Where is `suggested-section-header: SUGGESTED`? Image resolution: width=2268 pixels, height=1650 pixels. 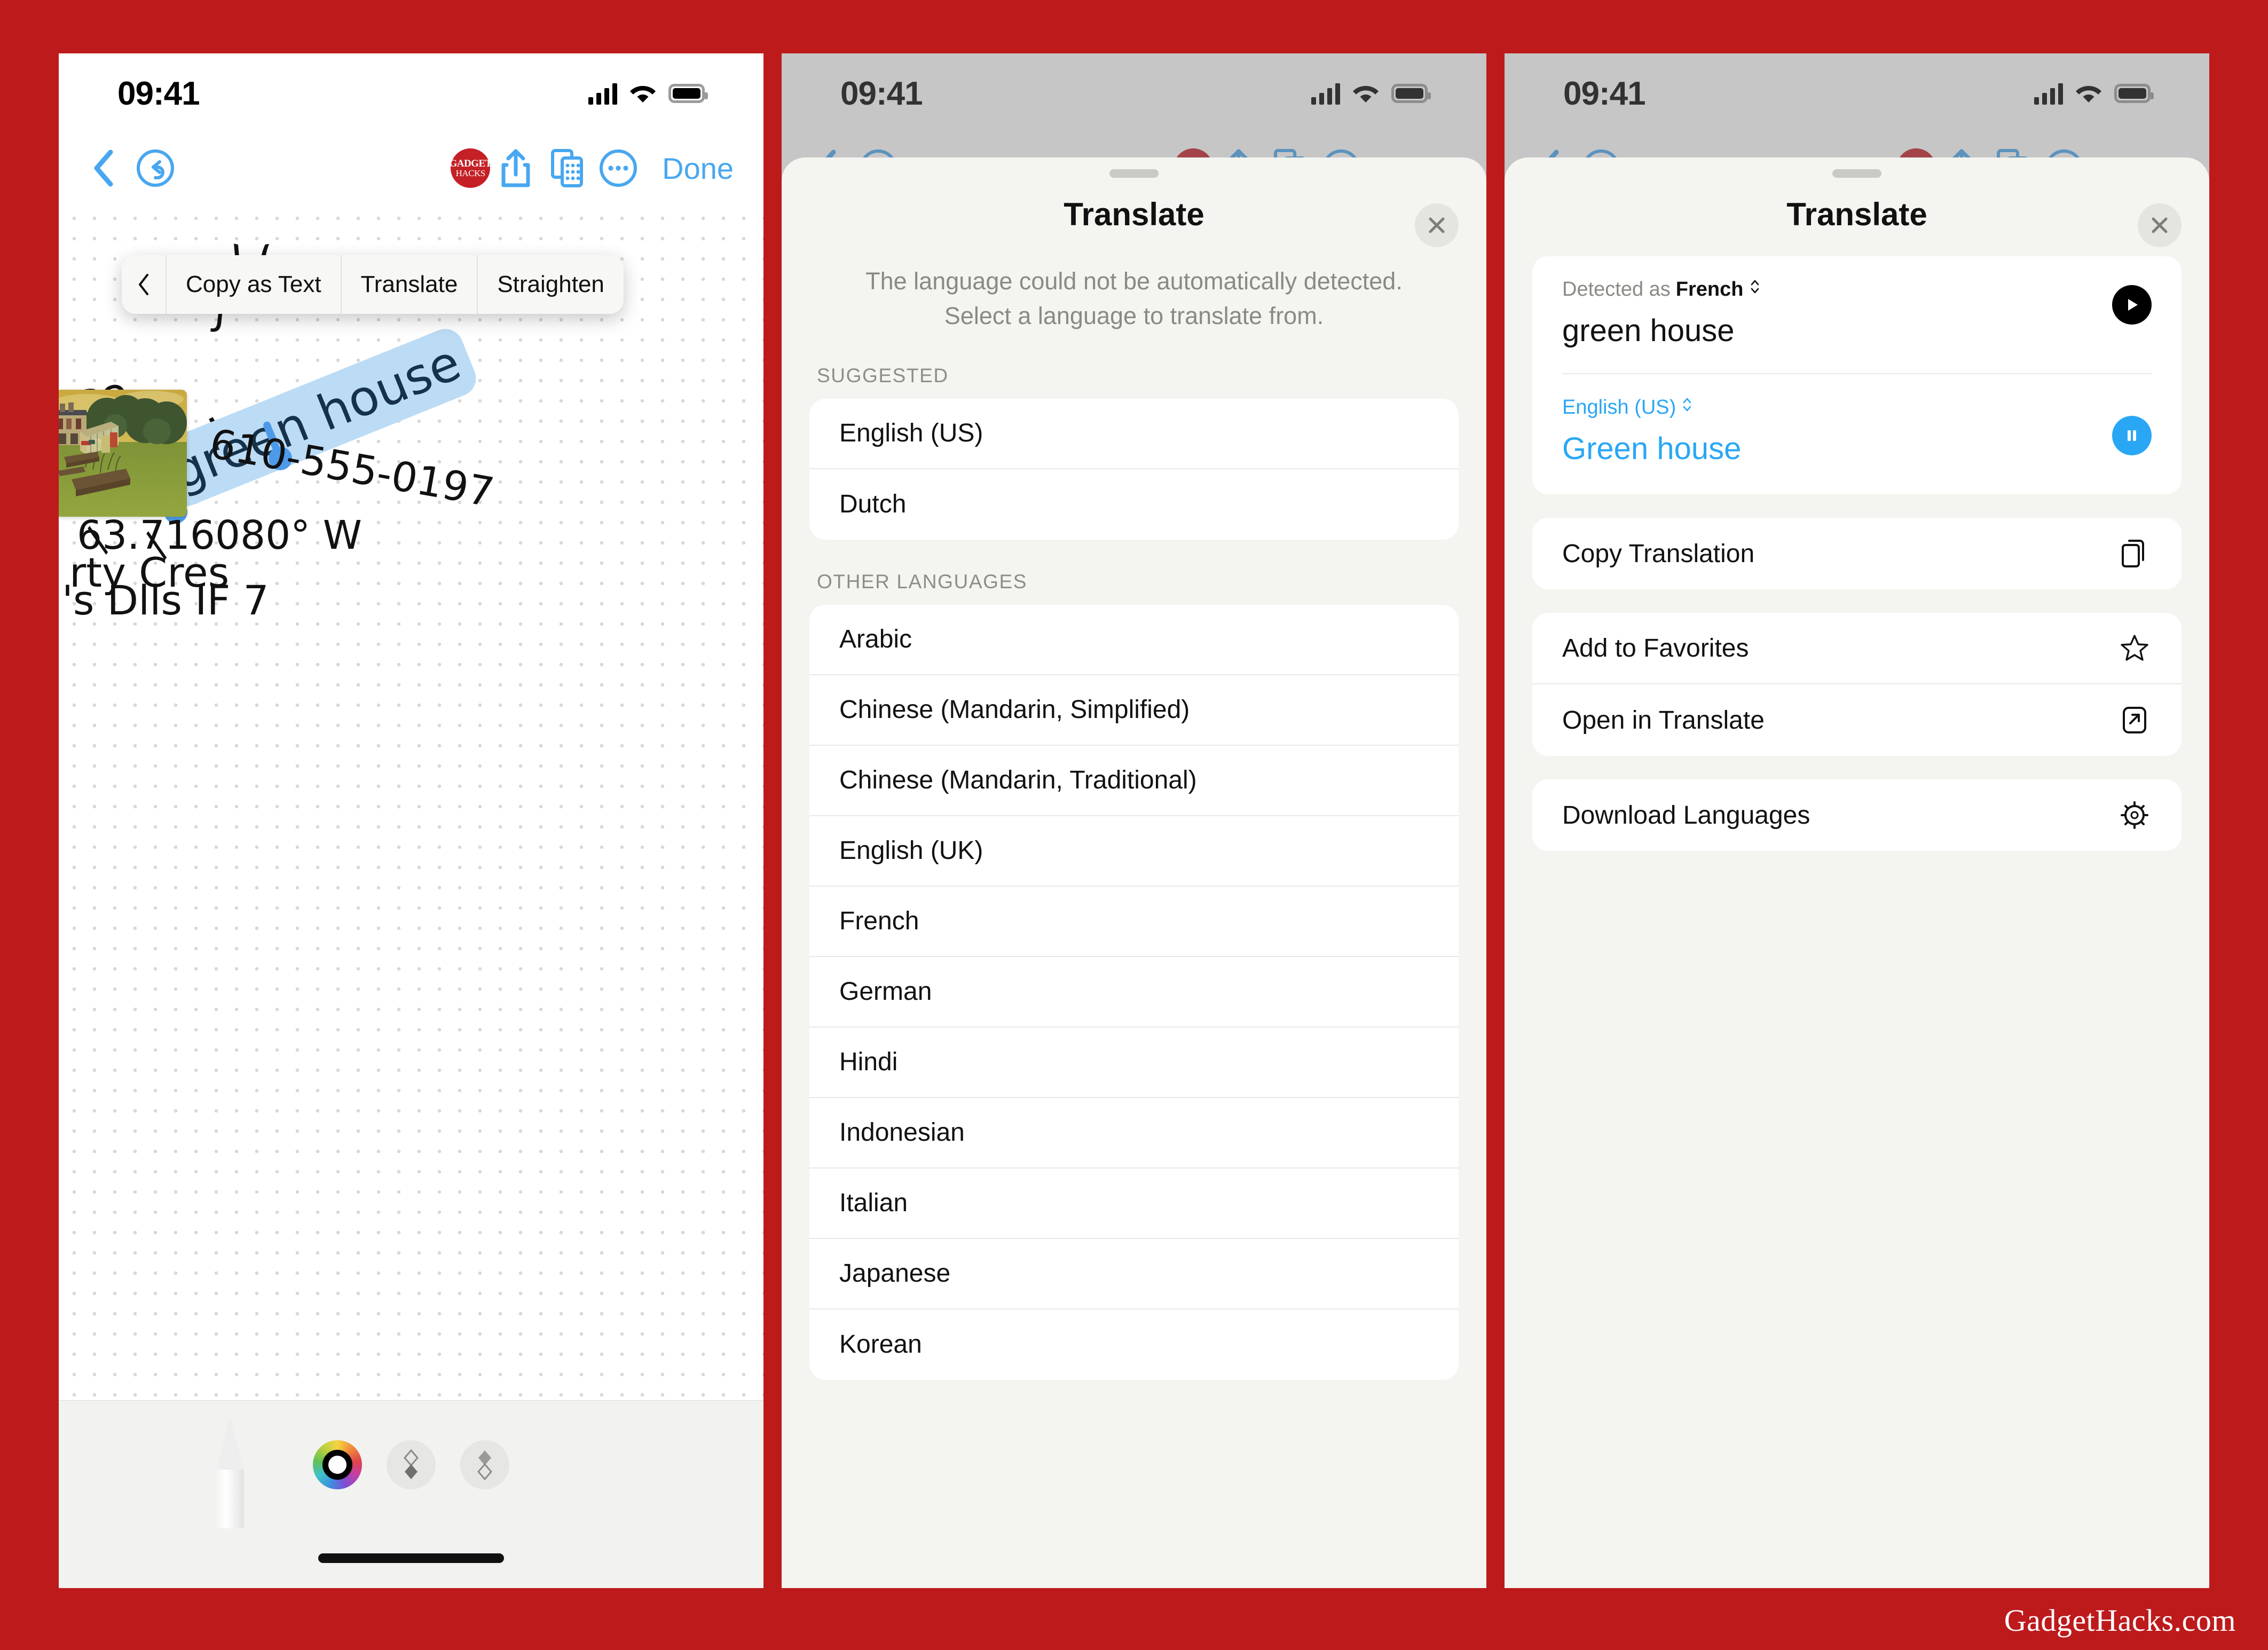
suggested-section-header: SUGGESTED is located at coordinates (883, 375).